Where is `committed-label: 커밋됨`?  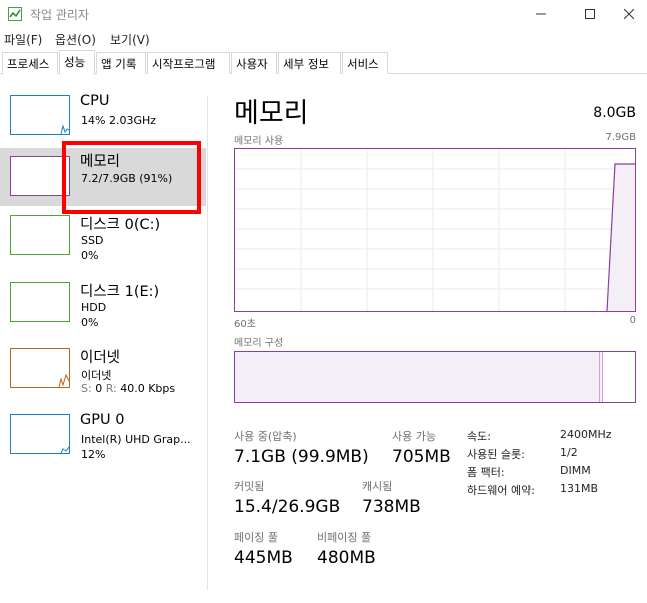
committed-label: 커밋됨 is located at coordinates (249, 486).